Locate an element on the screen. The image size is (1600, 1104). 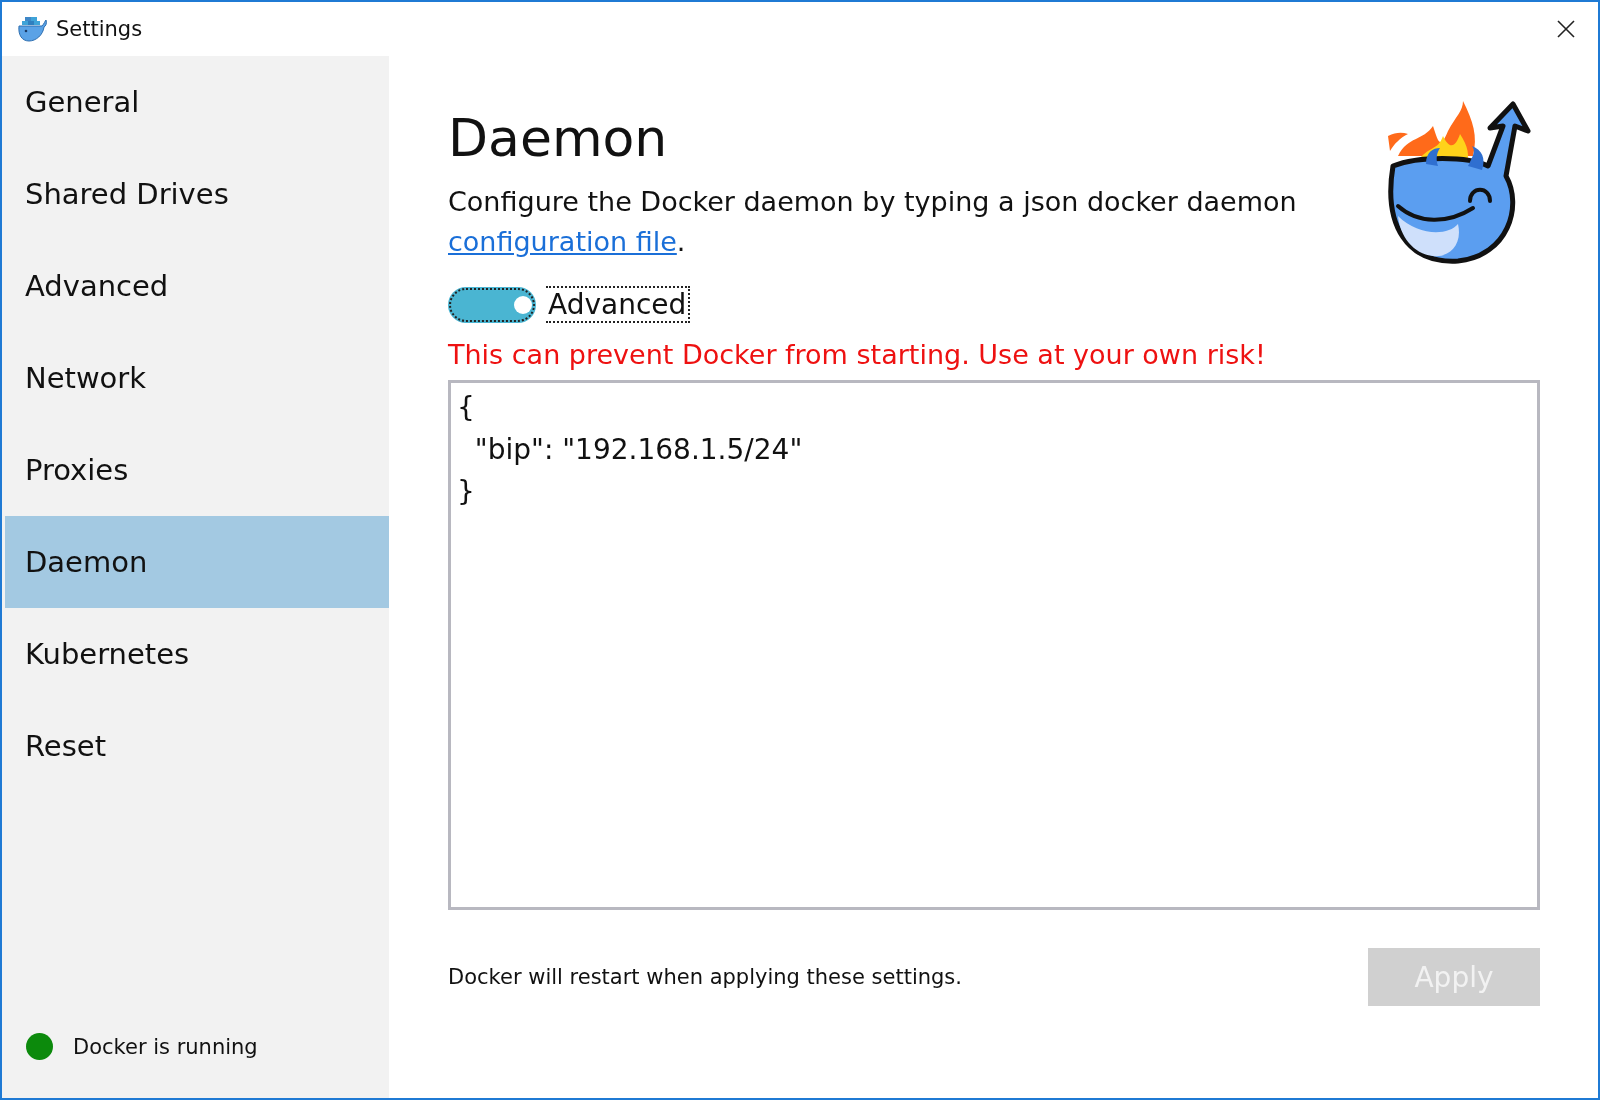
sidebar-item: Kubernetes is located at coordinates (197, 654).